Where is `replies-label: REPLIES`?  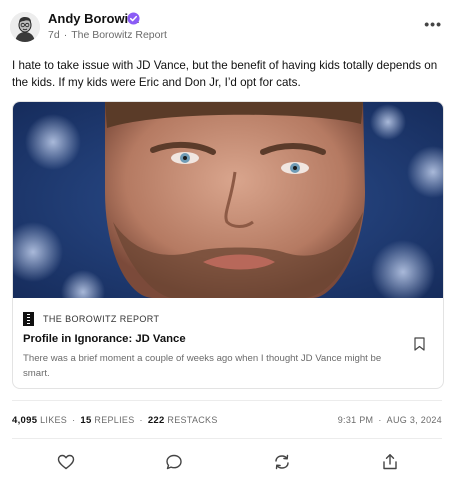 replies-label: REPLIES is located at coordinates (114, 420).